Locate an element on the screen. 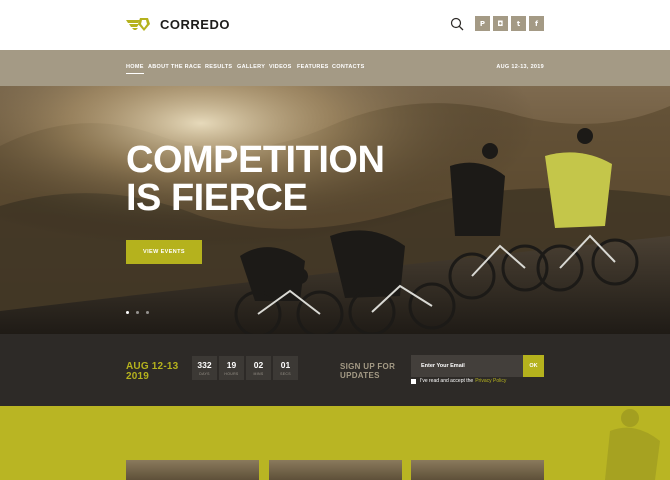 The height and width of the screenshot is (480, 670). facebook-icon: f is located at coordinates (536, 23).